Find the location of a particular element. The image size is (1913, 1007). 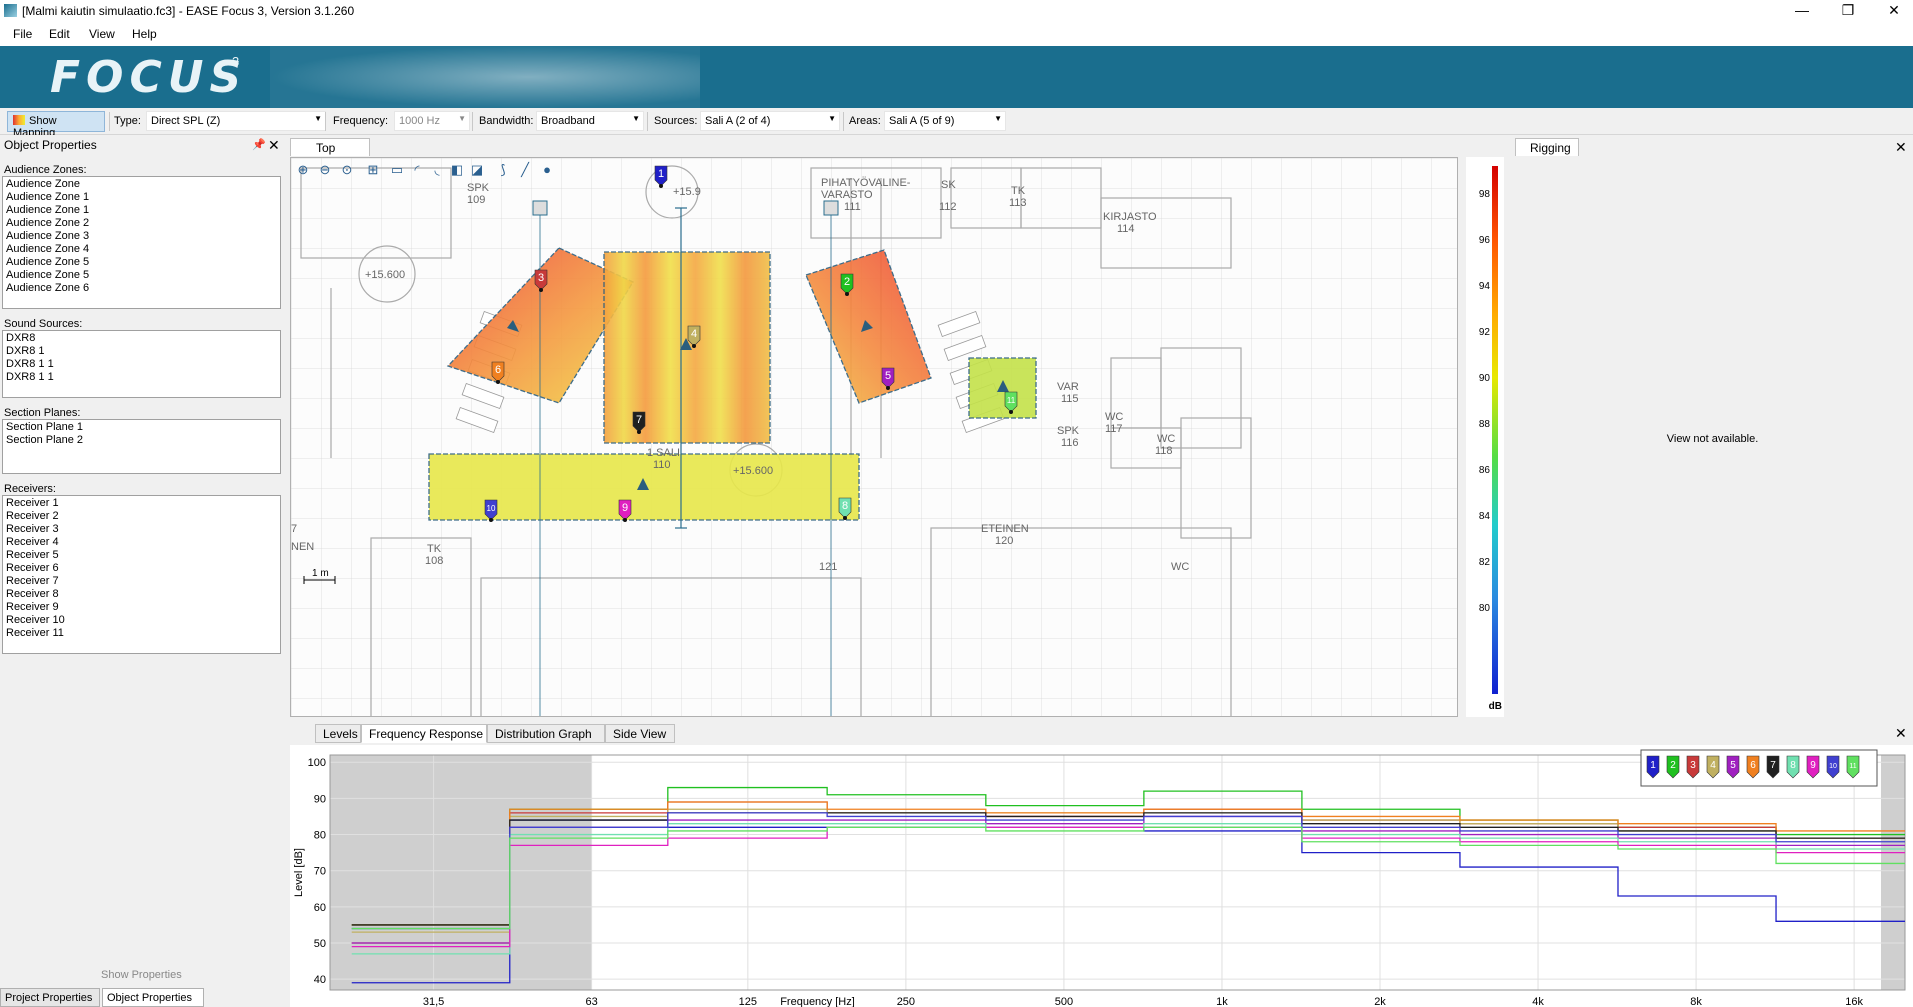

tab-distribution-graph: Distribution Graph is located at coordinates (546, 733).